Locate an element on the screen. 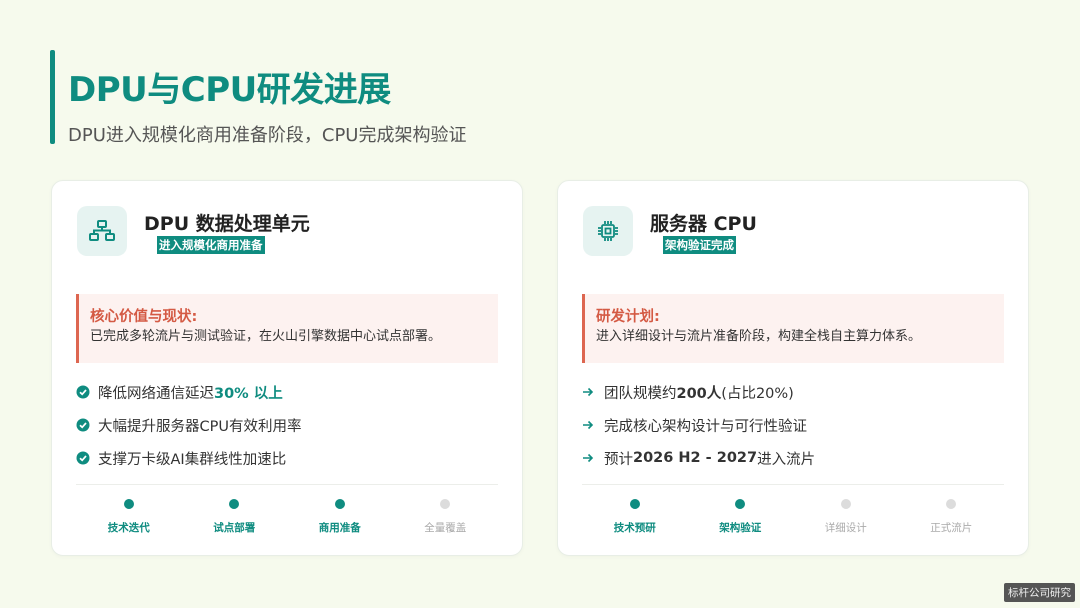  callout-box: 核心价值与现状: 已完成多轮流片与测试验证，在火山引擎数据中心试点部署。 is located at coordinates (287, 328).